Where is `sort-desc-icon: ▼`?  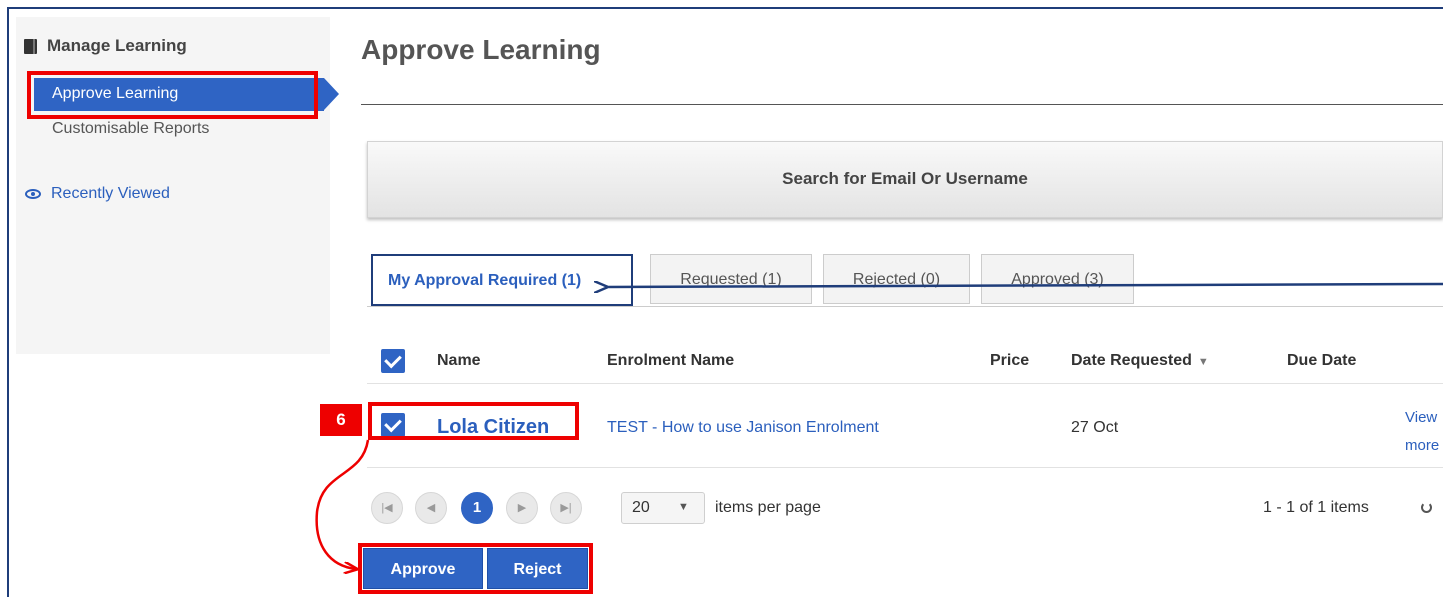
sort-desc-icon: ▼ is located at coordinates (1203, 362).